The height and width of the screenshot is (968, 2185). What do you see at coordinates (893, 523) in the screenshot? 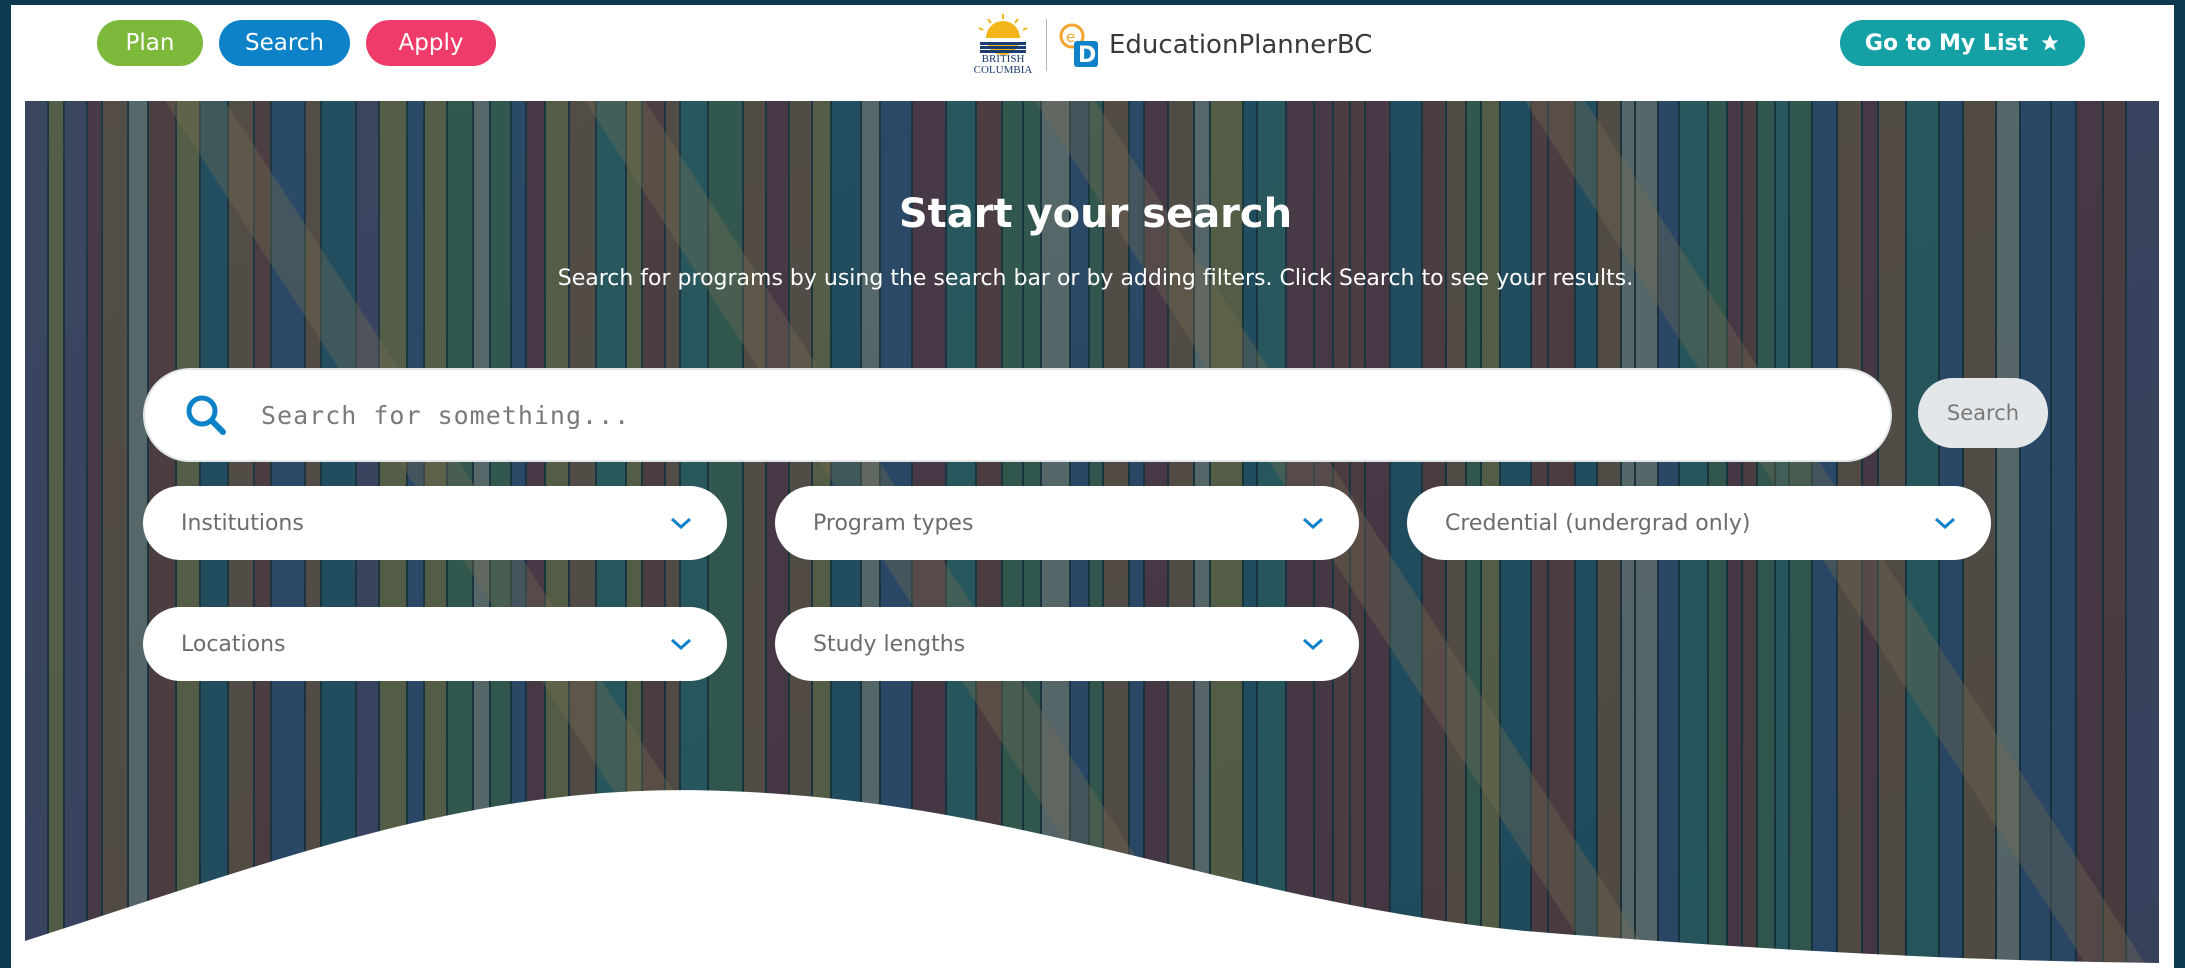
I see `dropdown-label: Program types` at bounding box center [893, 523].